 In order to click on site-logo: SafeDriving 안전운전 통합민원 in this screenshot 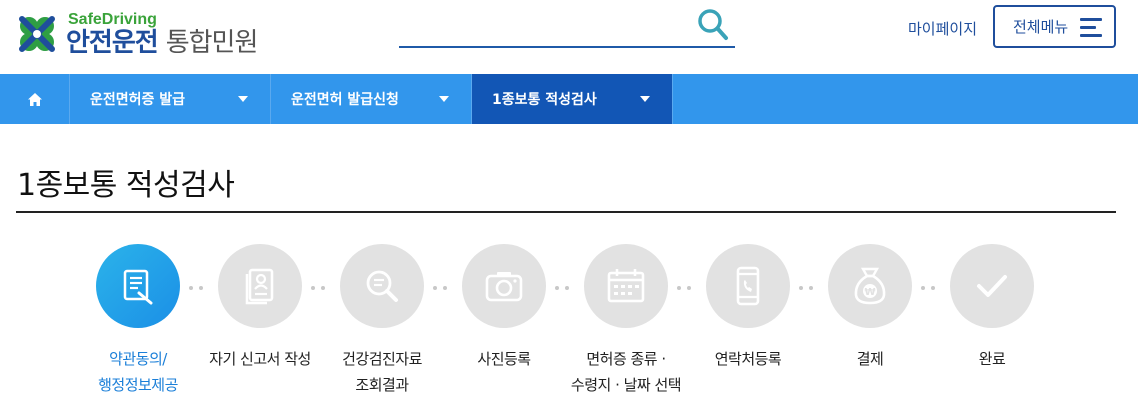, I will do `click(137, 34)`.